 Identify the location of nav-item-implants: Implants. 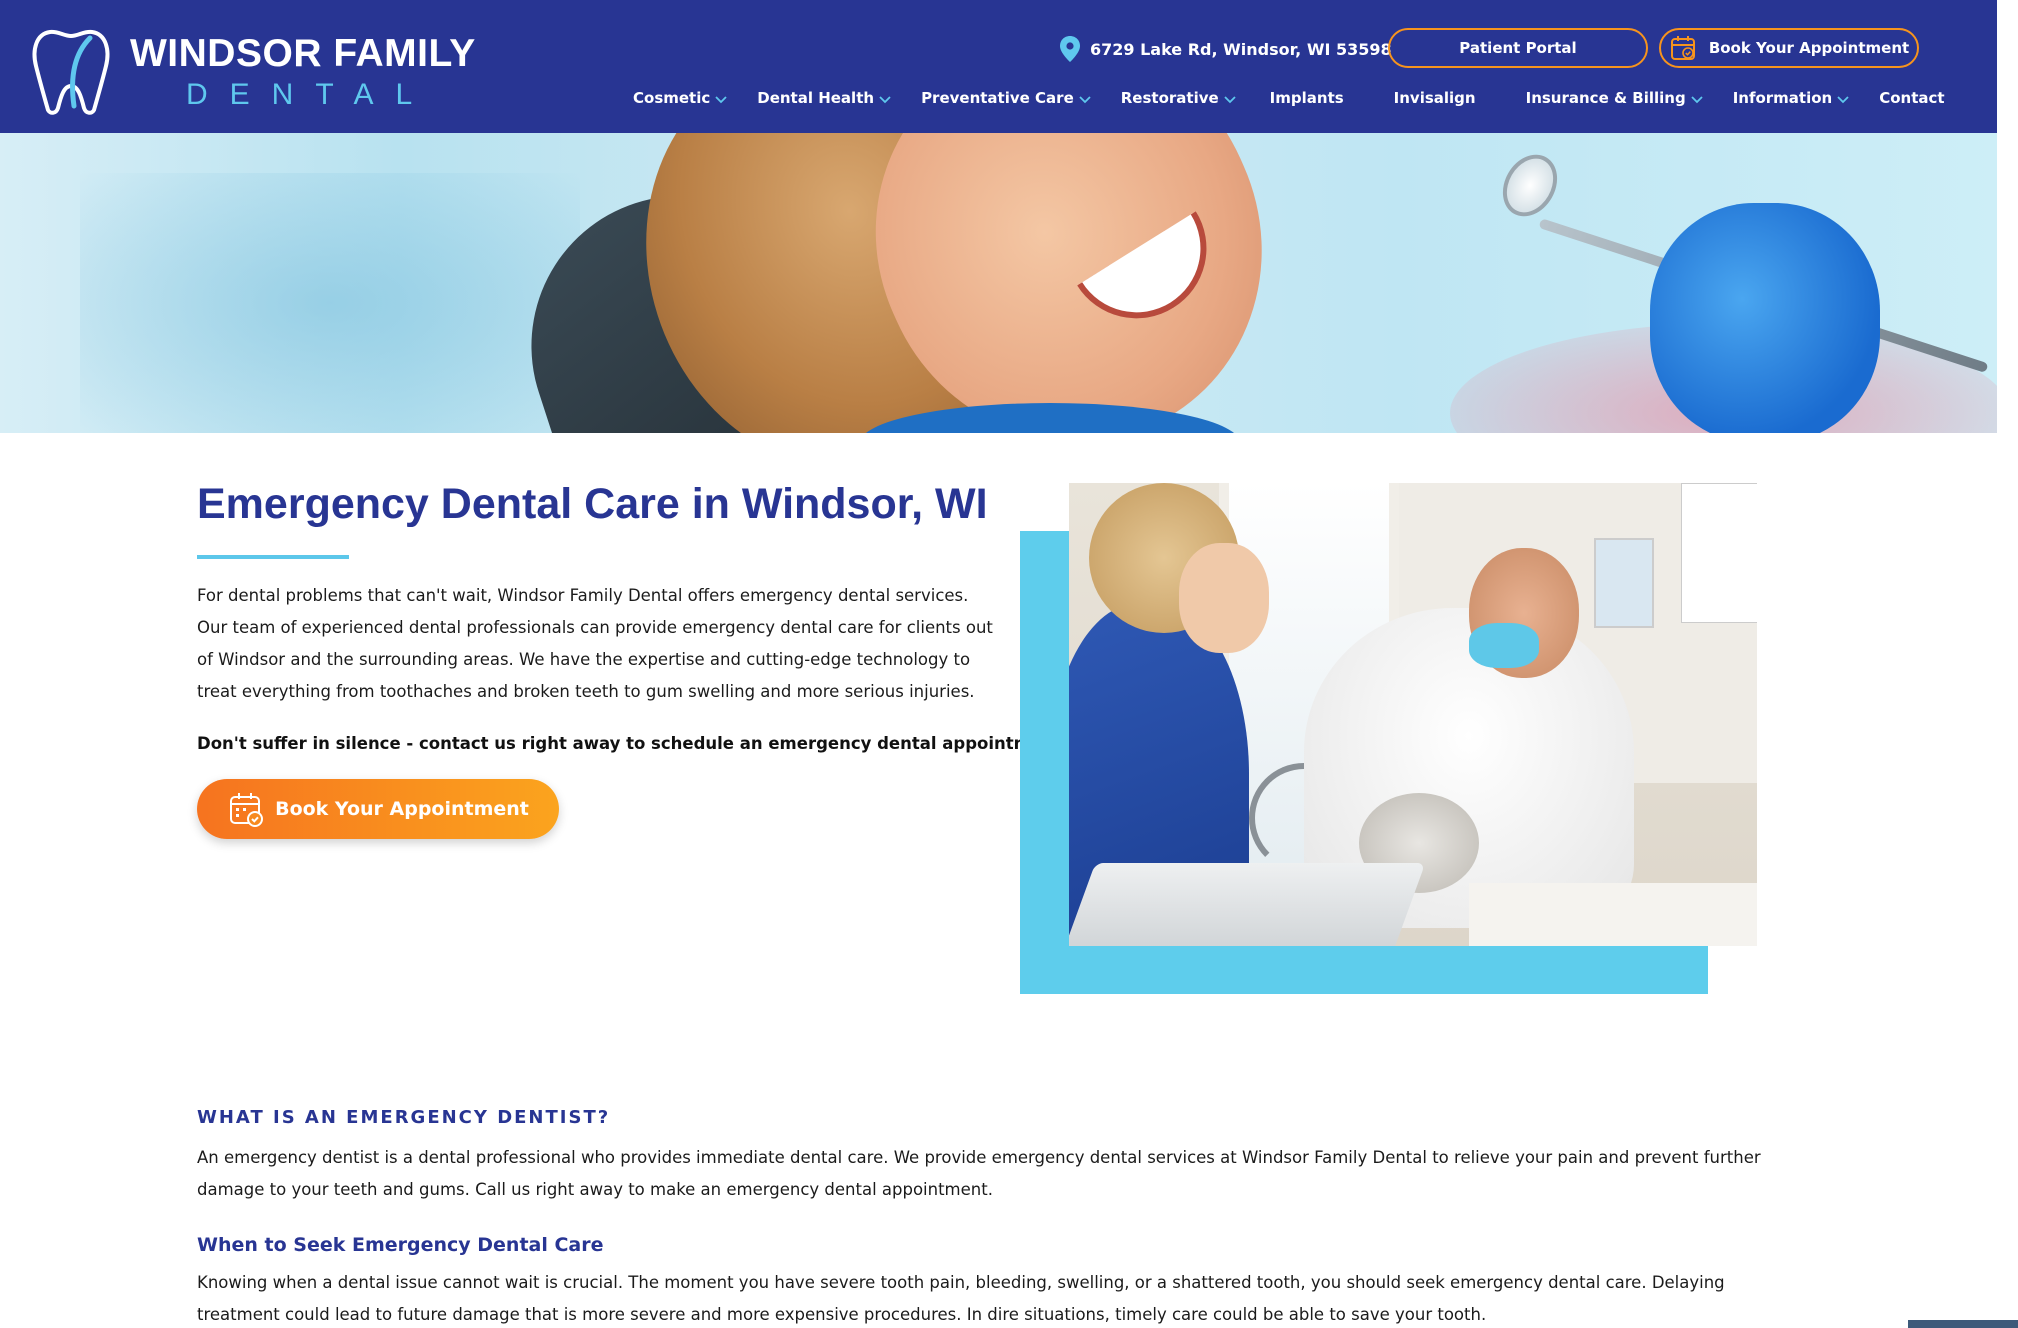
(1307, 98).